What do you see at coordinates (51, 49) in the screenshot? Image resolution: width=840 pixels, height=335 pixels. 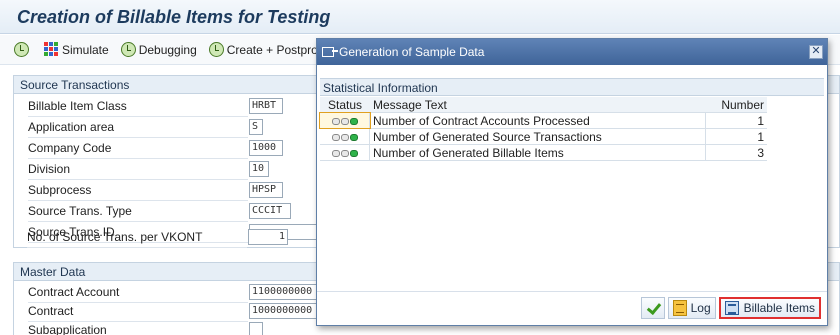 I see `simulate-icon` at bounding box center [51, 49].